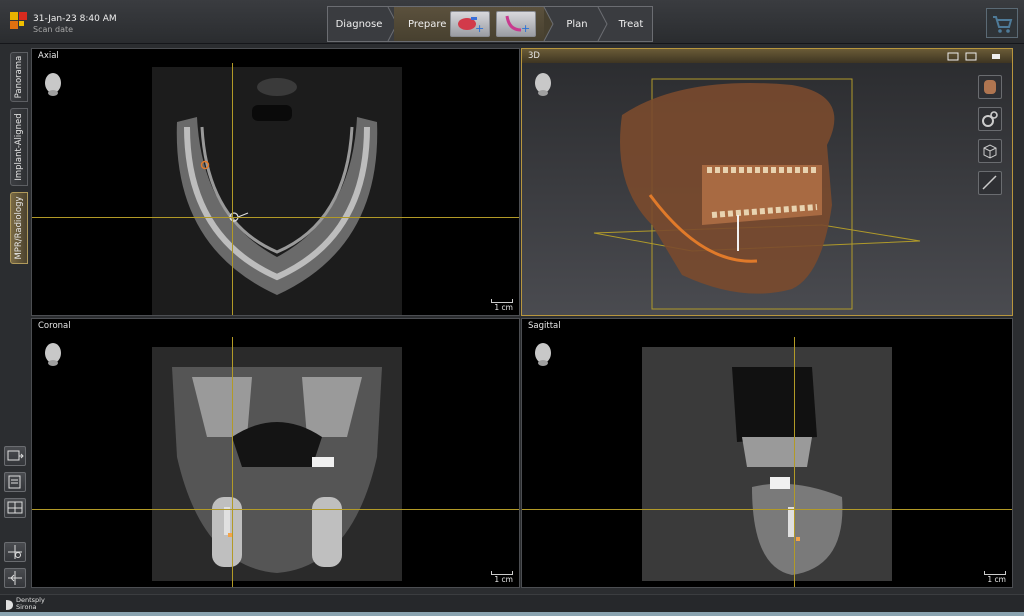 The image size is (1024, 616). I want to click on camera-icon, so click(953, 56).